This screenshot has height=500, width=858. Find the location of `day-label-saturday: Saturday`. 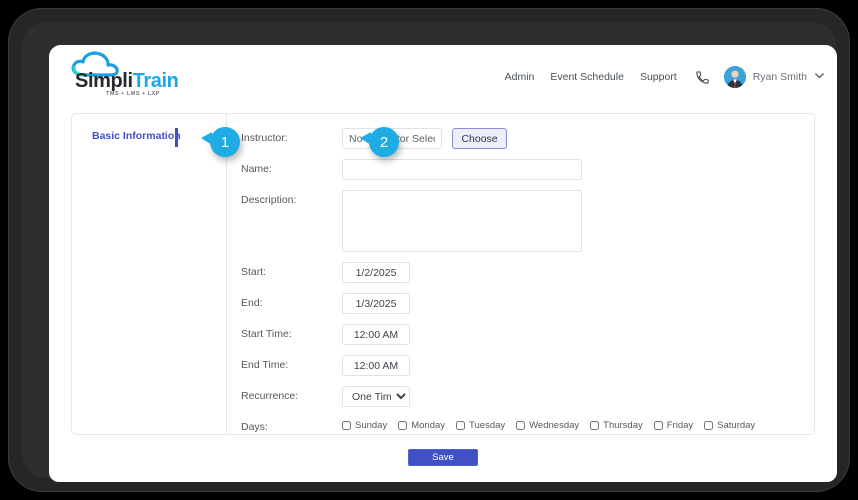

day-label-saturday: Saturday is located at coordinates (736, 425).